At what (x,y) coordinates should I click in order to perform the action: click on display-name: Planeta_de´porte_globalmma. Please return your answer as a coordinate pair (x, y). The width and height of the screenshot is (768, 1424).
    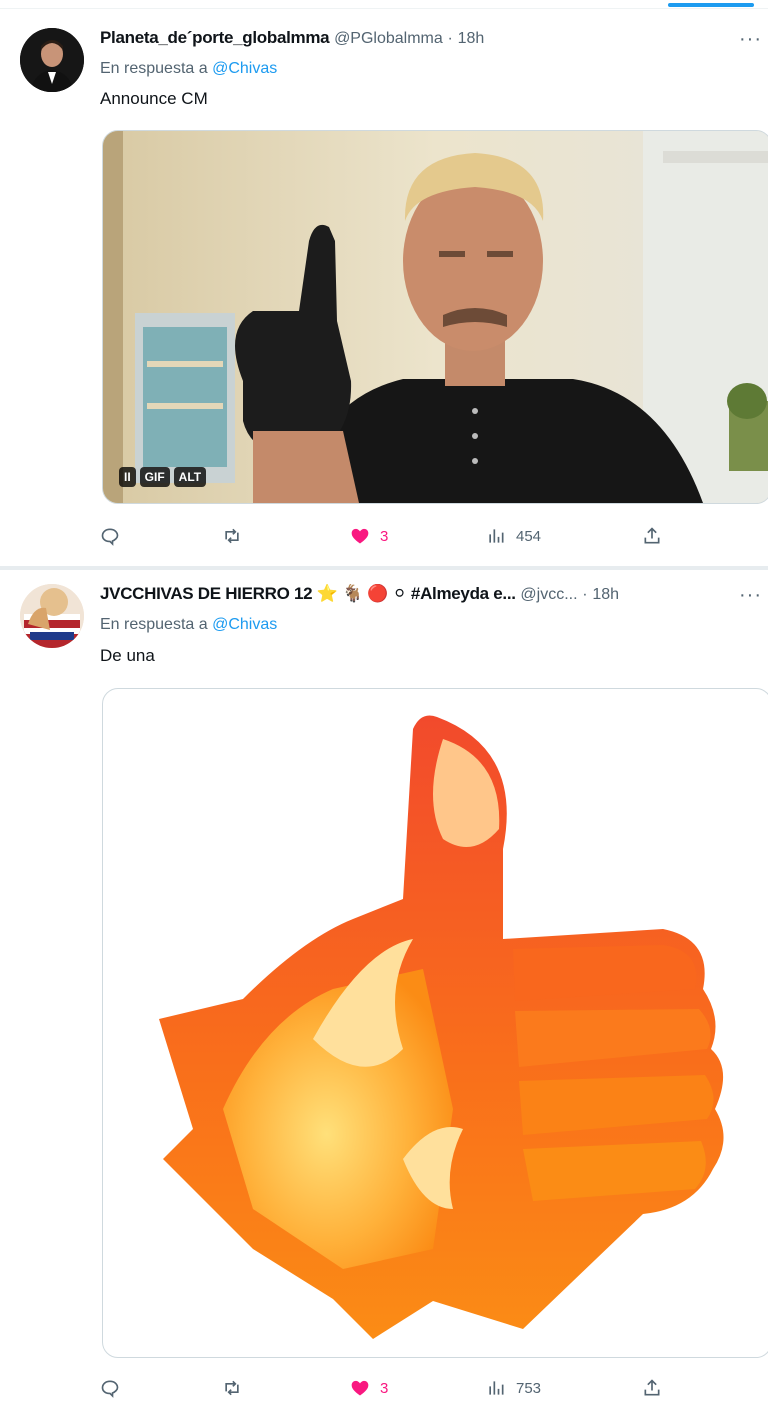
    Looking at the image, I should click on (215, 37).